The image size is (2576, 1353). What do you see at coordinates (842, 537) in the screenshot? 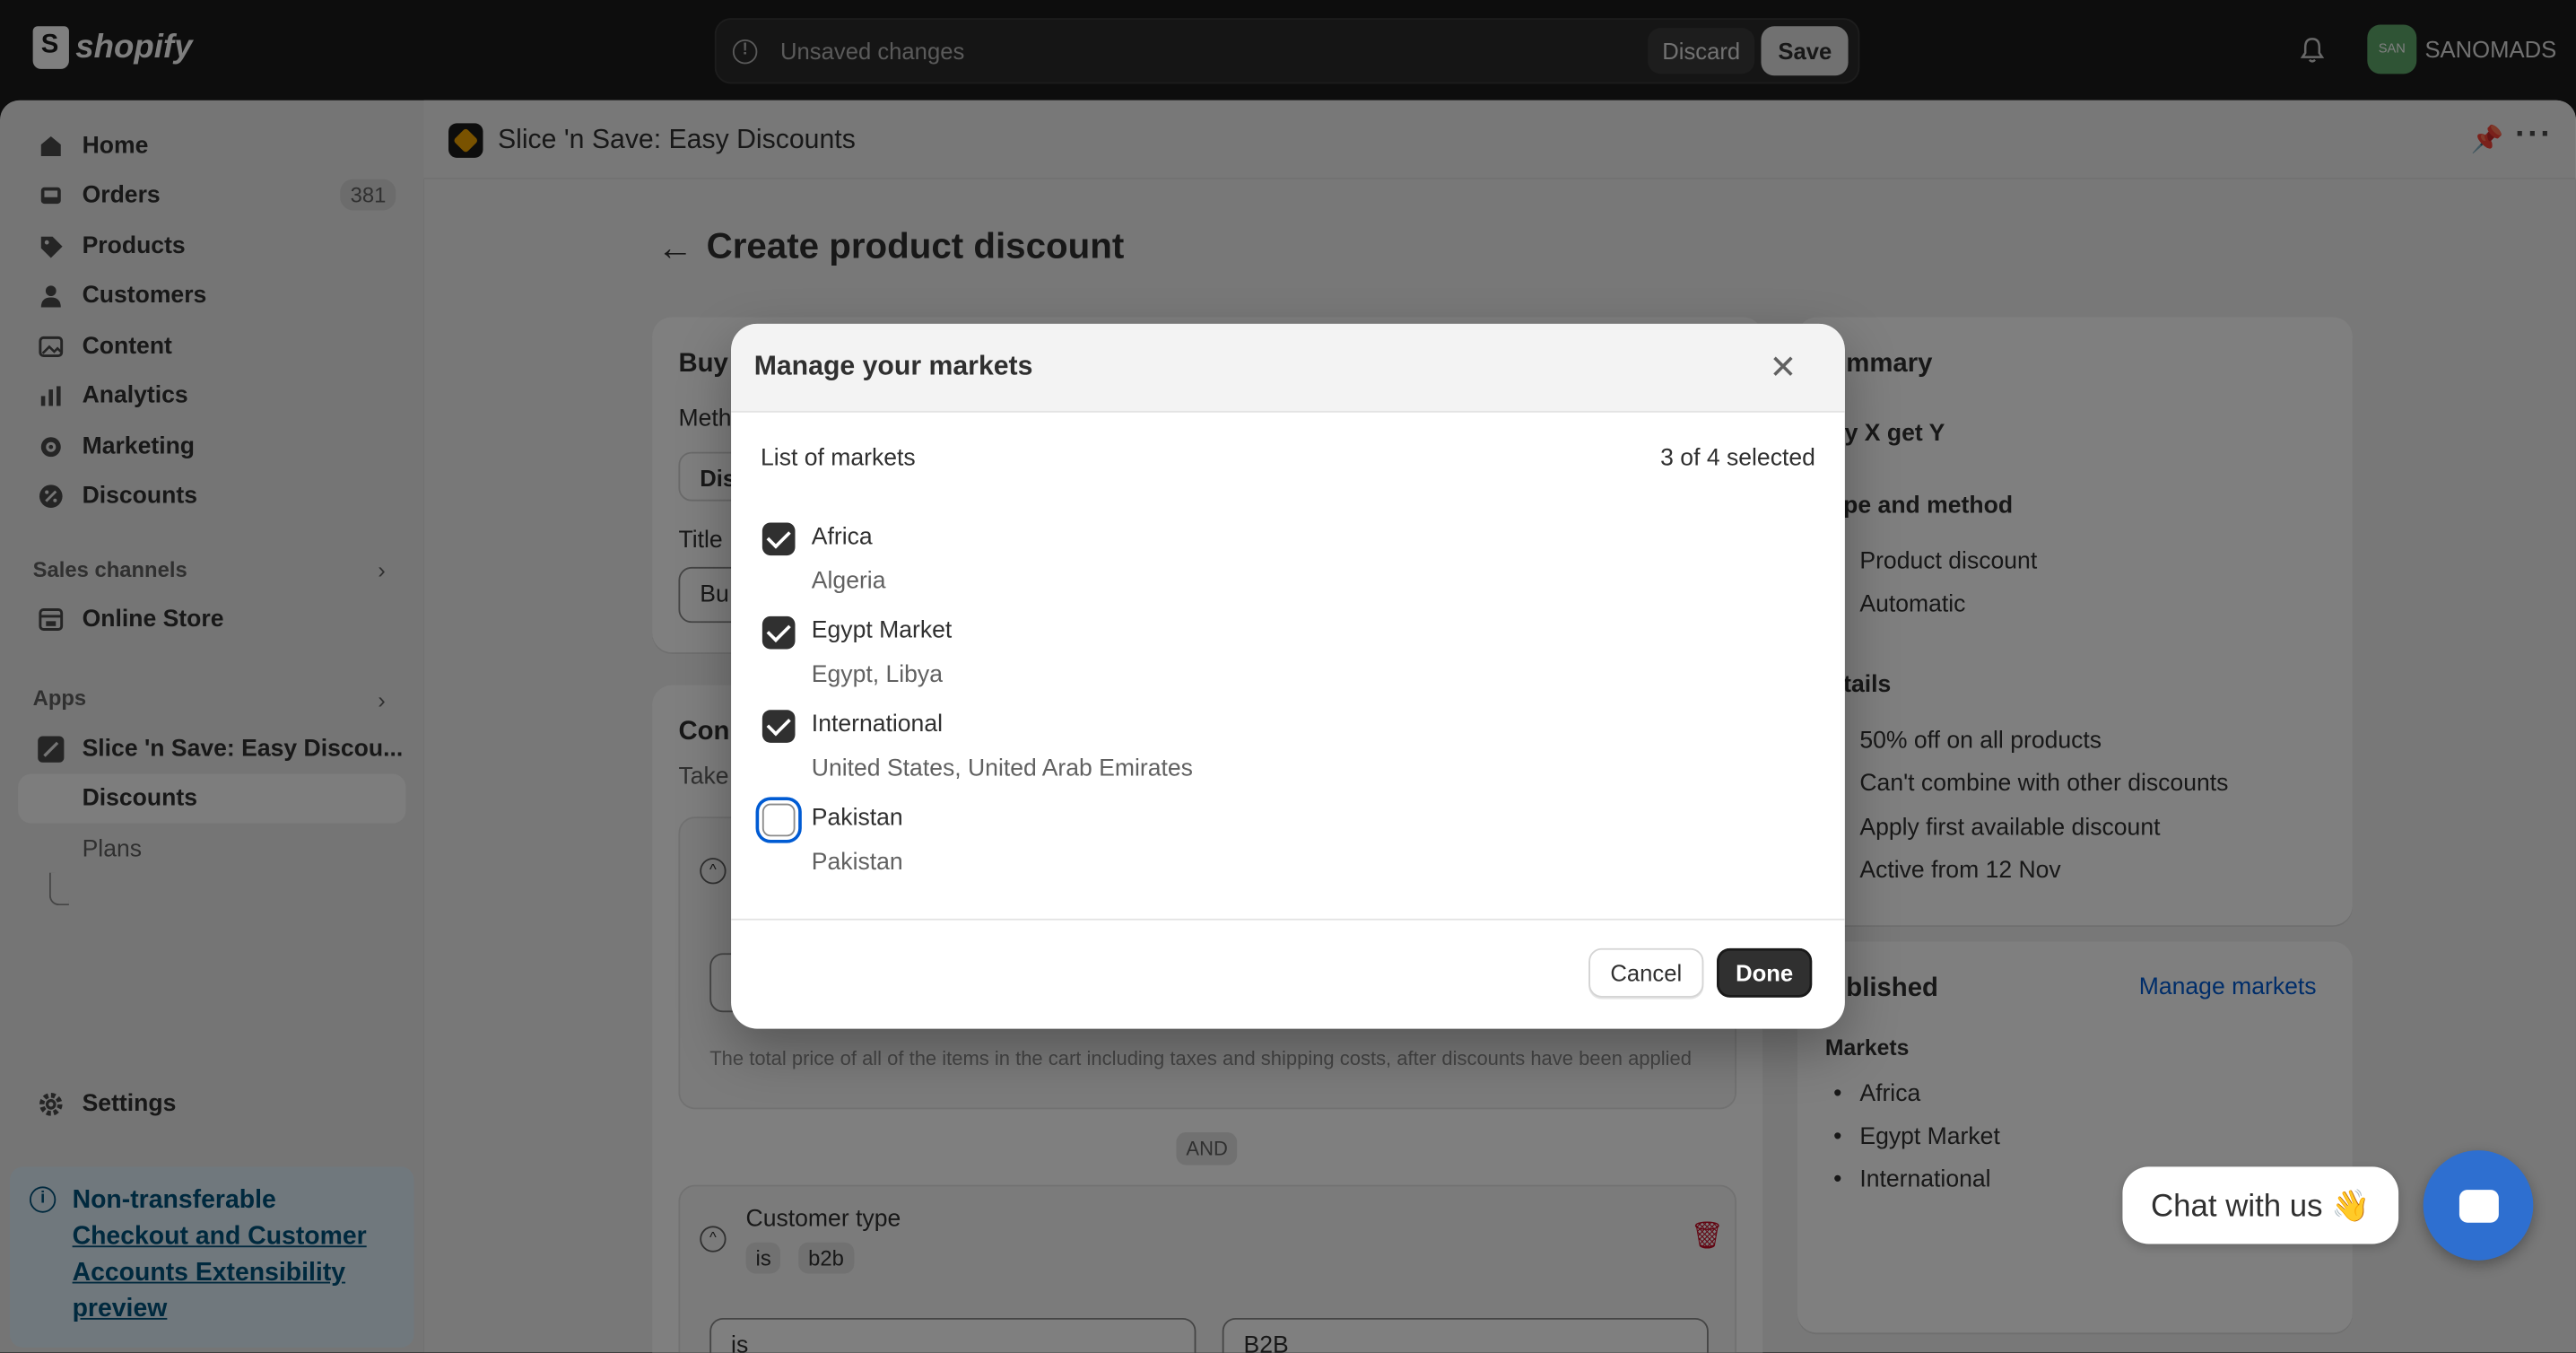
I see `market-name: Africa` at bounding box center [842, 537].